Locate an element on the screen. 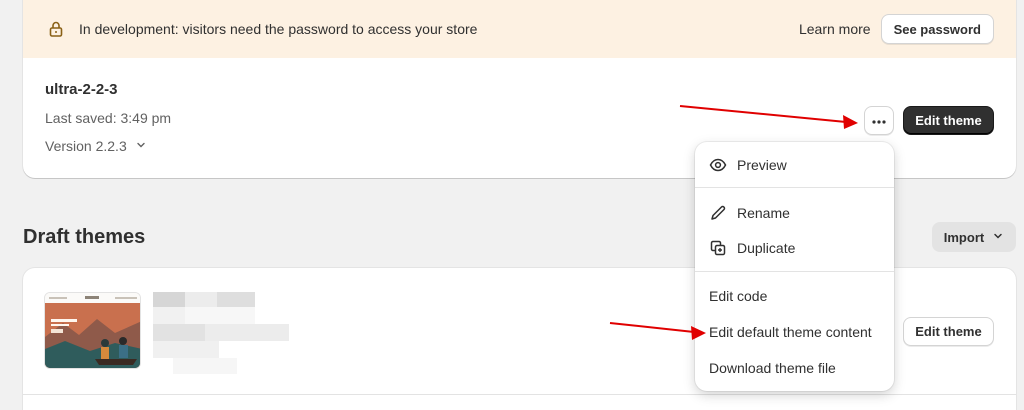  menu-item-label: Duplicate is located at coordinates (766, 248).